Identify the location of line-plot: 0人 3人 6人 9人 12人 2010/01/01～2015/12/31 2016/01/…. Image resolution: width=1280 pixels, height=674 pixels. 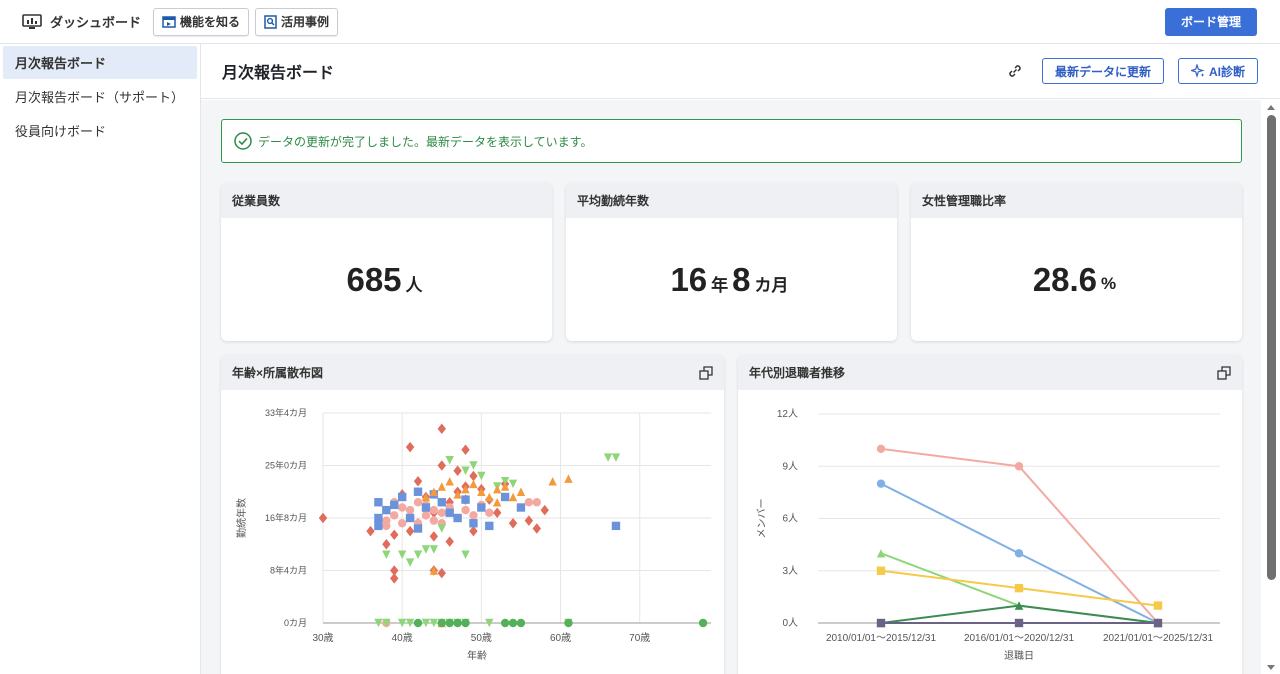
(988, 535).